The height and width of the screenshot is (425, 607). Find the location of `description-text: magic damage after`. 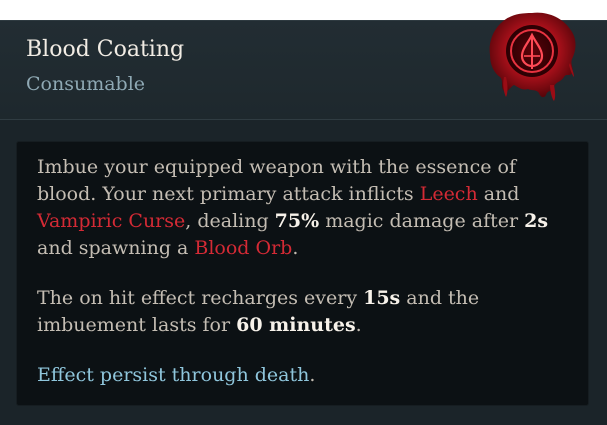

description-text: magic damage after is located at coordinates (422, 221).